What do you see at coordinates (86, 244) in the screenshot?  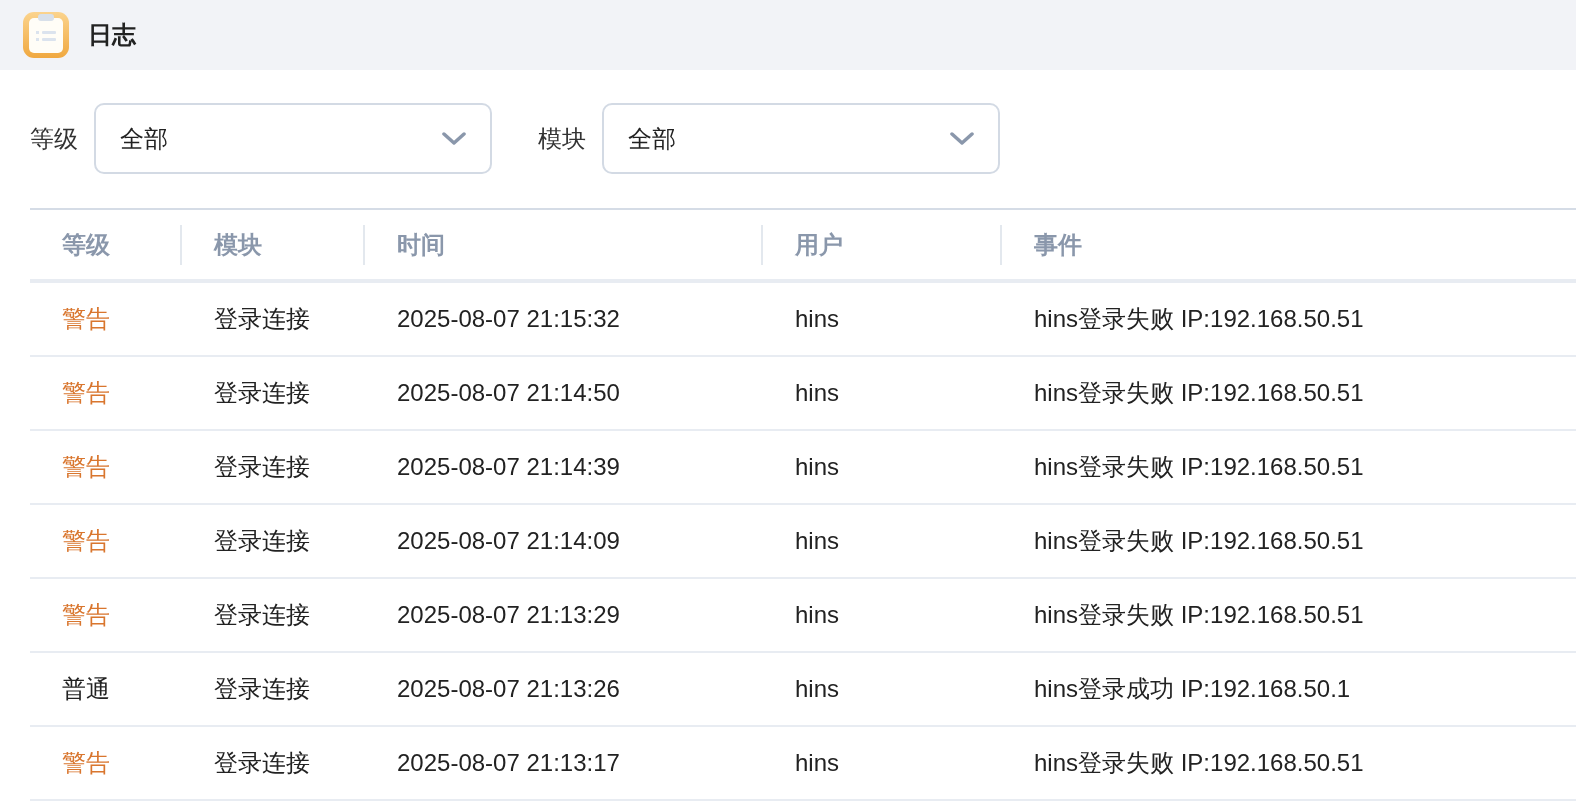 I see `column-header: 等级` at bounding box center [86, 244].